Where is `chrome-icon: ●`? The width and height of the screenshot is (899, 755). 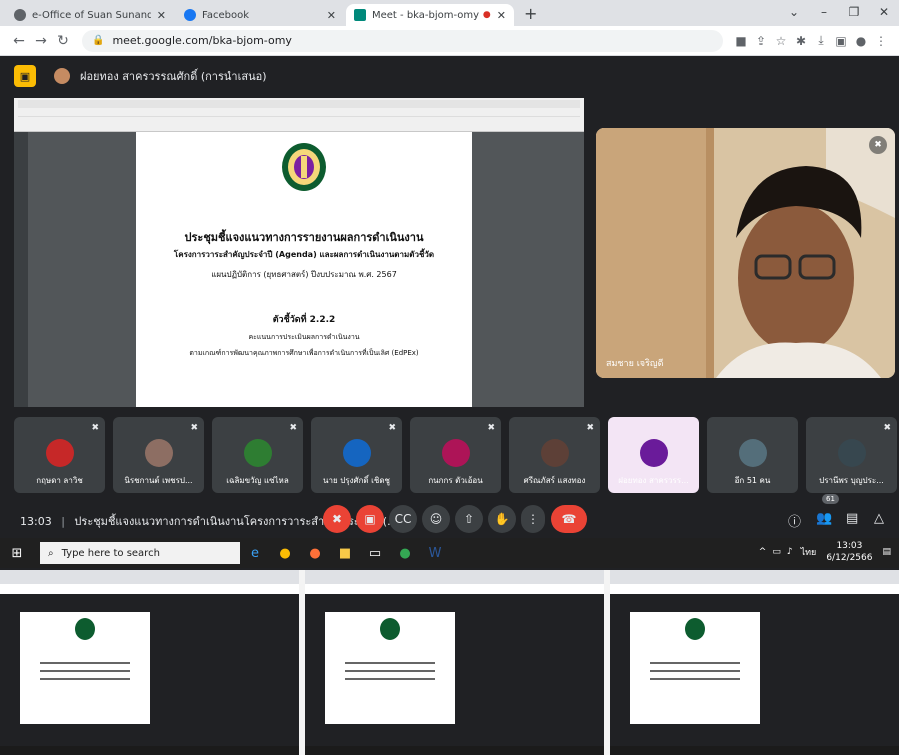
chrome-icon: ● is located at coordinates (285, 553).